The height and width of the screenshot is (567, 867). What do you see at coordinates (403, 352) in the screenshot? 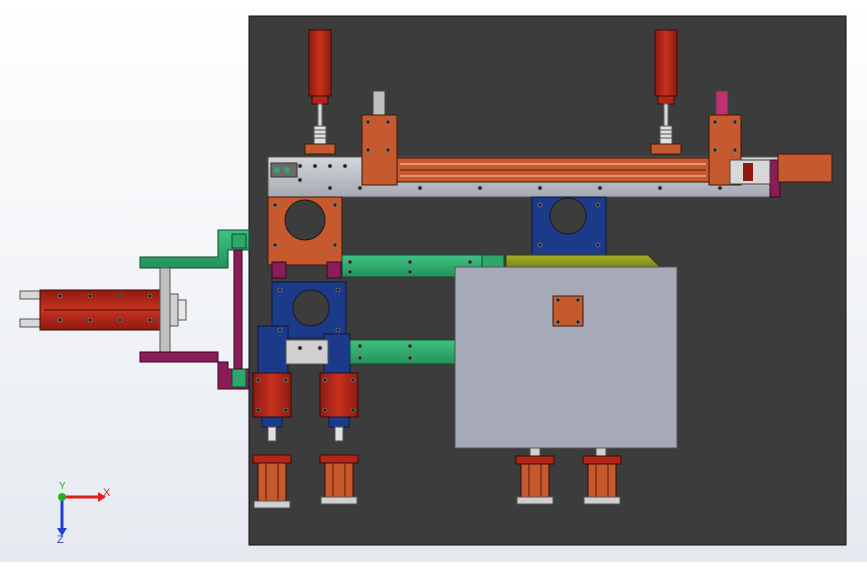
I see `rail-lower` at bounding box center [403, 352].